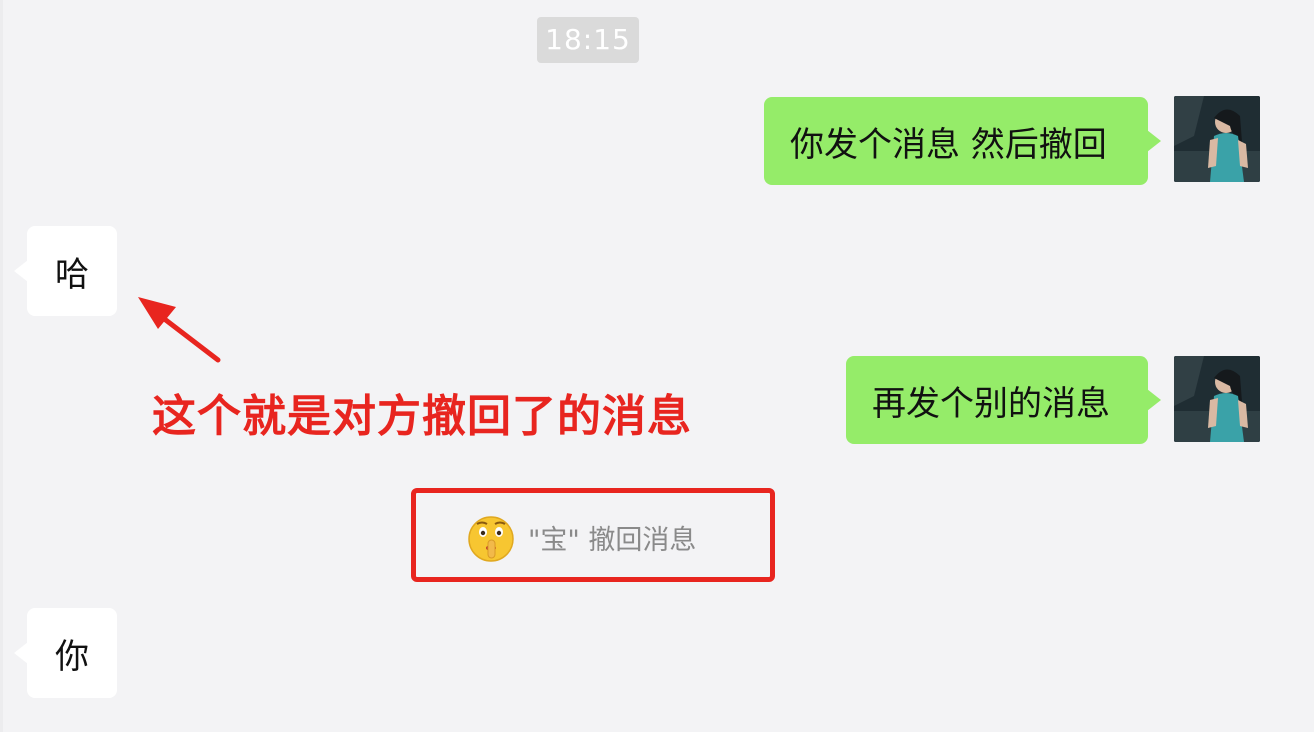 This screenshot has height=732, width=1314. I want to click on window-left-edge, so click(1, 366).